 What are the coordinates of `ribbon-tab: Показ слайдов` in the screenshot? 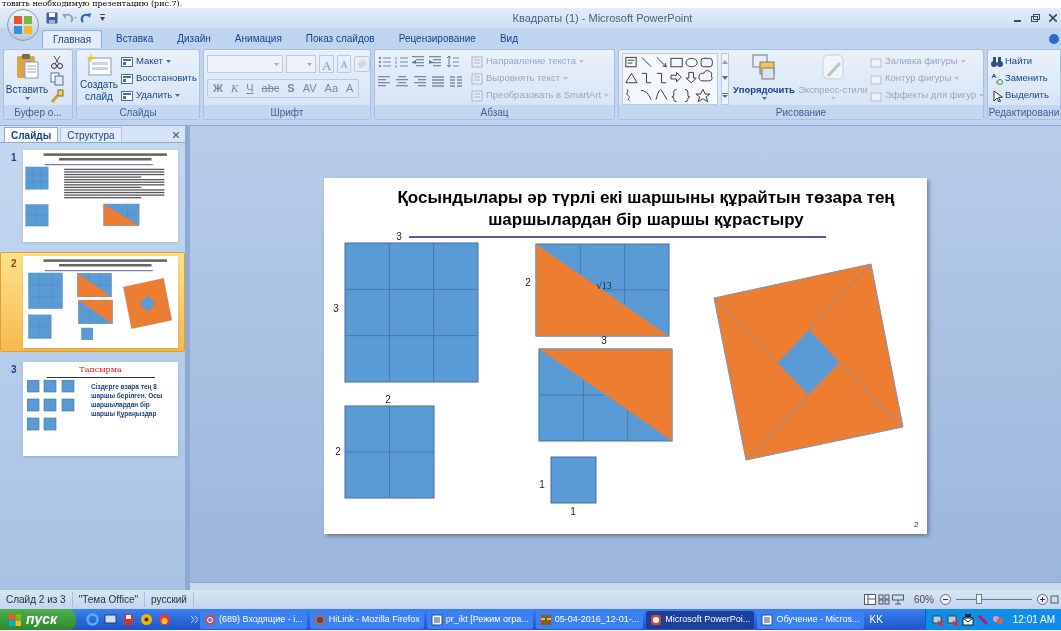 It's located at (340, 39).